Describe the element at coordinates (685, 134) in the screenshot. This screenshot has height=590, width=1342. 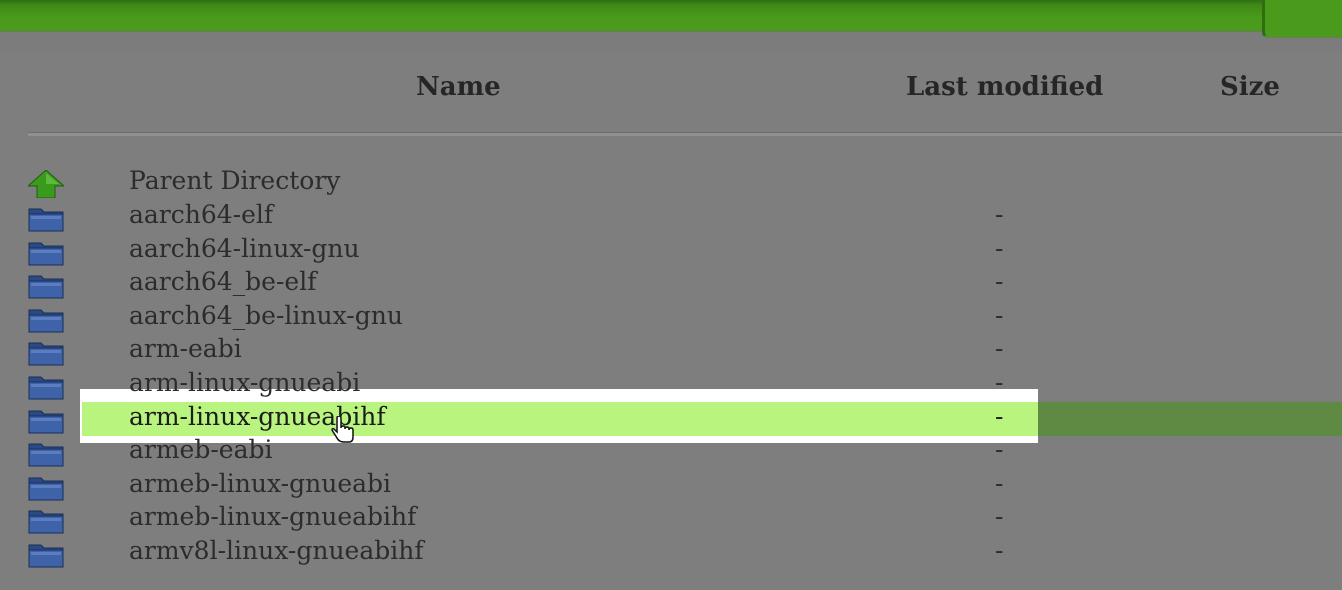
I see `header-divider` at that location.